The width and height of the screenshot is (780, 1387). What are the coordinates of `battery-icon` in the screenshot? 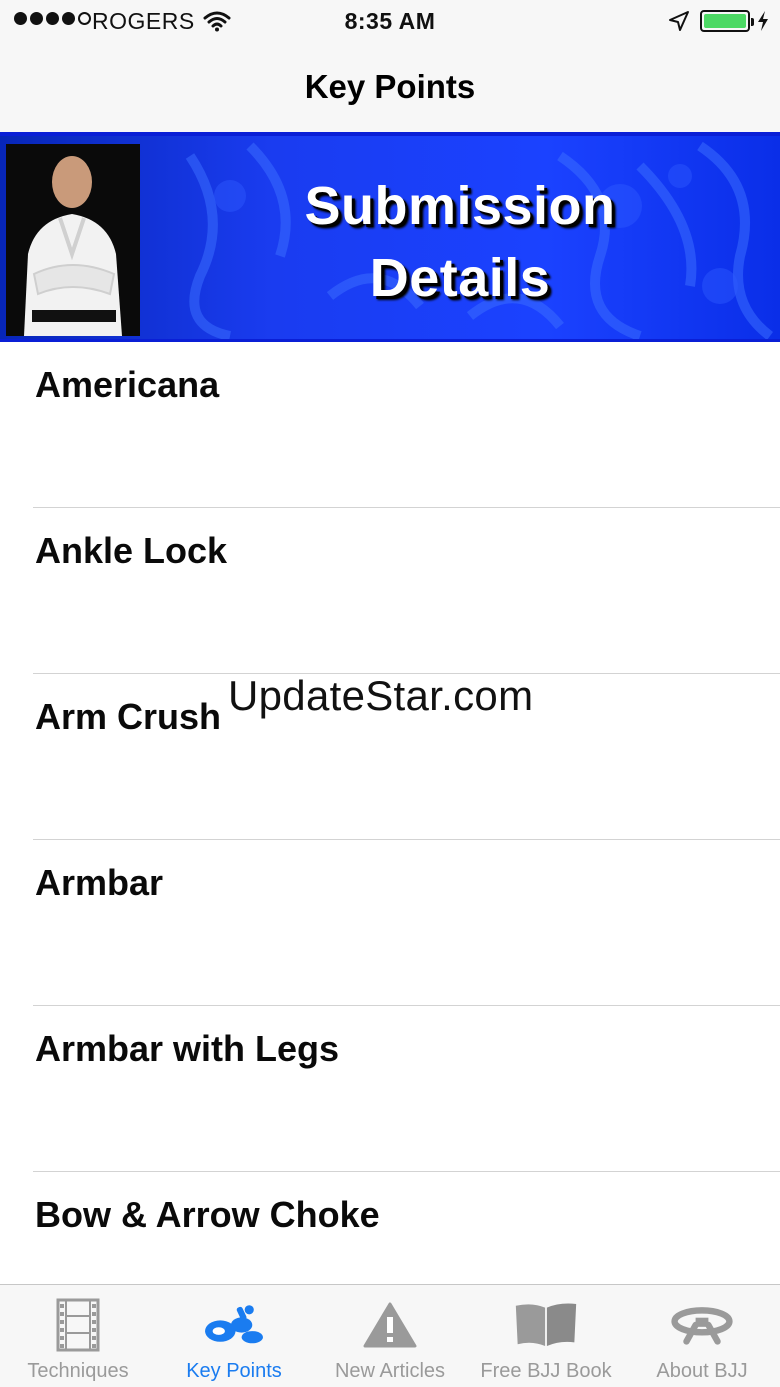 It's located at (727, 21).